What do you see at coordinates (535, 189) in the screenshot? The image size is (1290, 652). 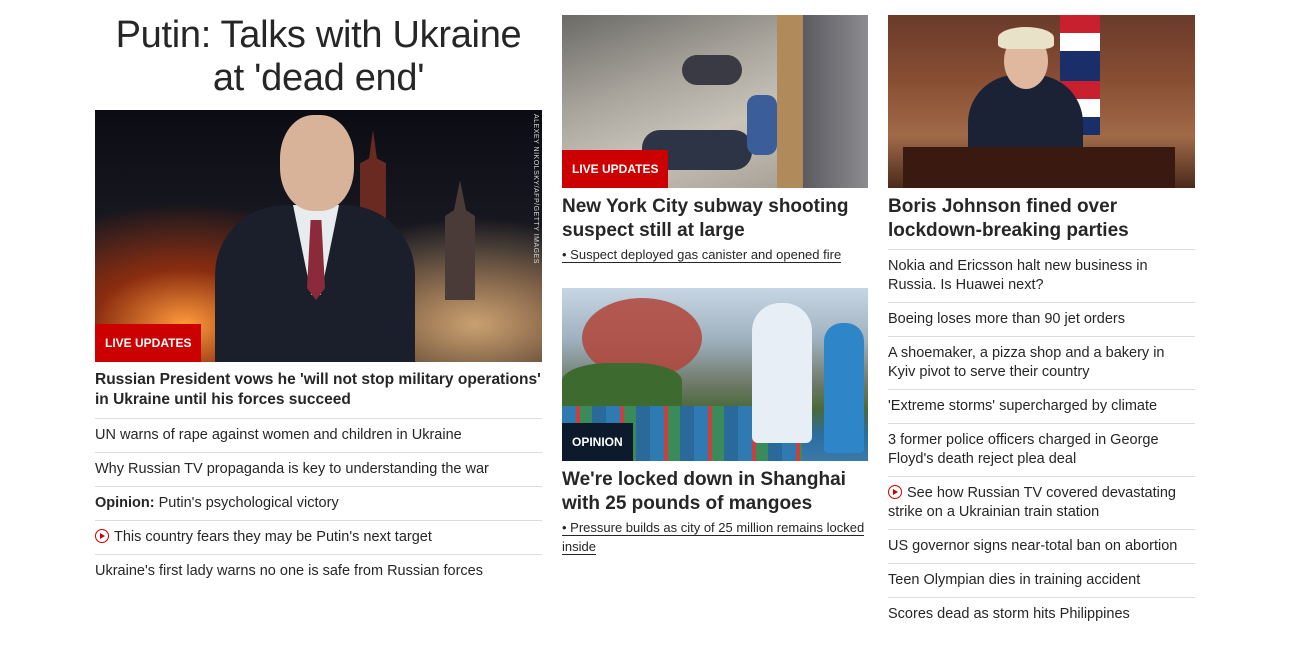 I see `image-credit: ALEXEY NIKOLSKY/AFP/GETTY IMAGES` at bounding box center [535, 189].